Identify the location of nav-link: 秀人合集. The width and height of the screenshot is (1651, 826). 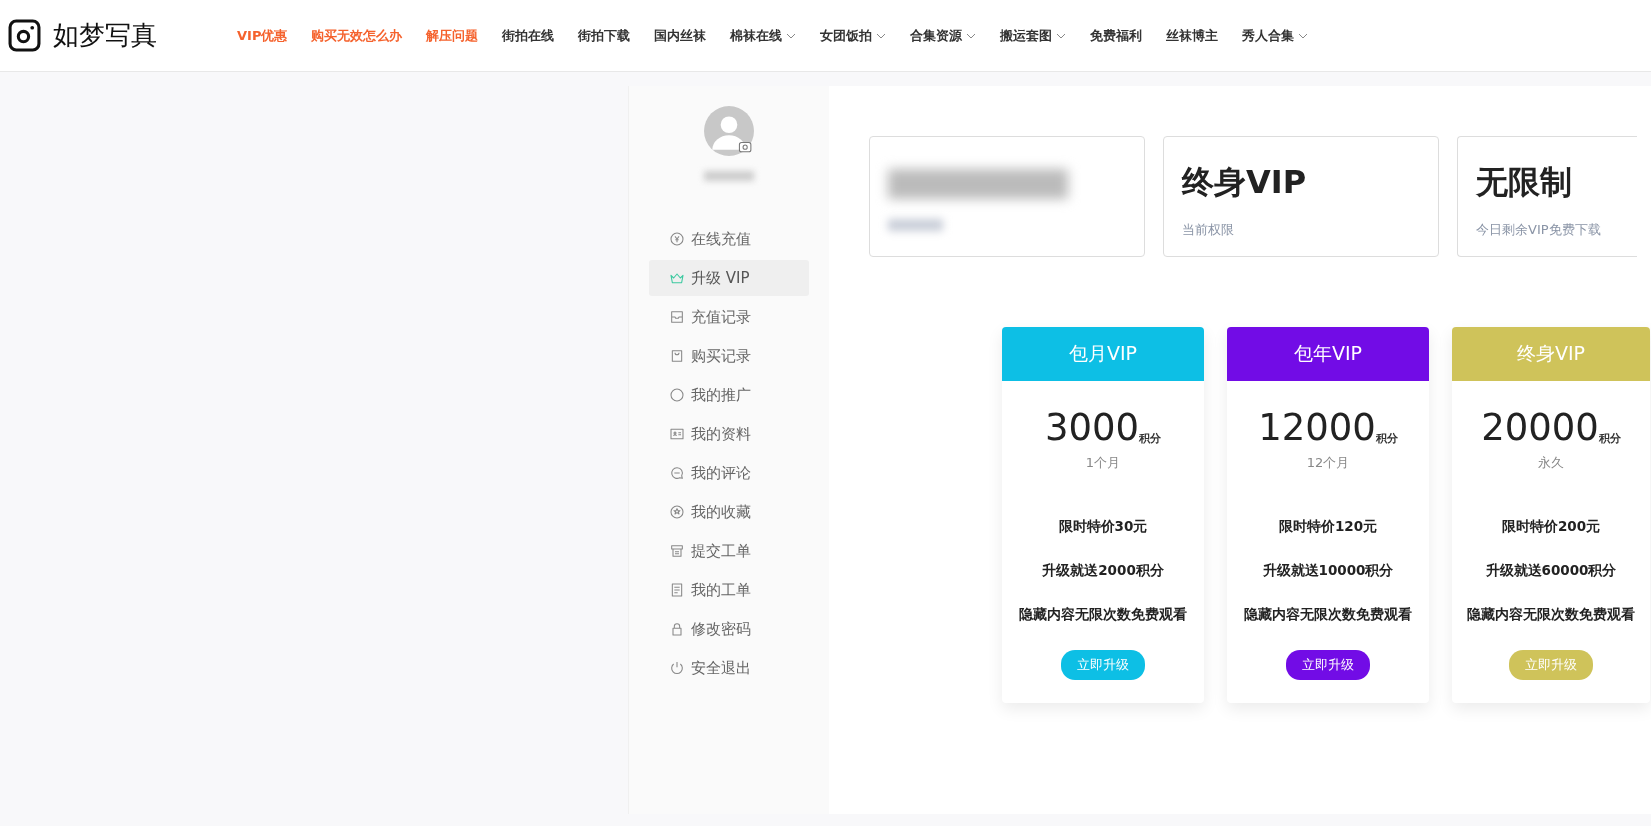
(1268, 35).